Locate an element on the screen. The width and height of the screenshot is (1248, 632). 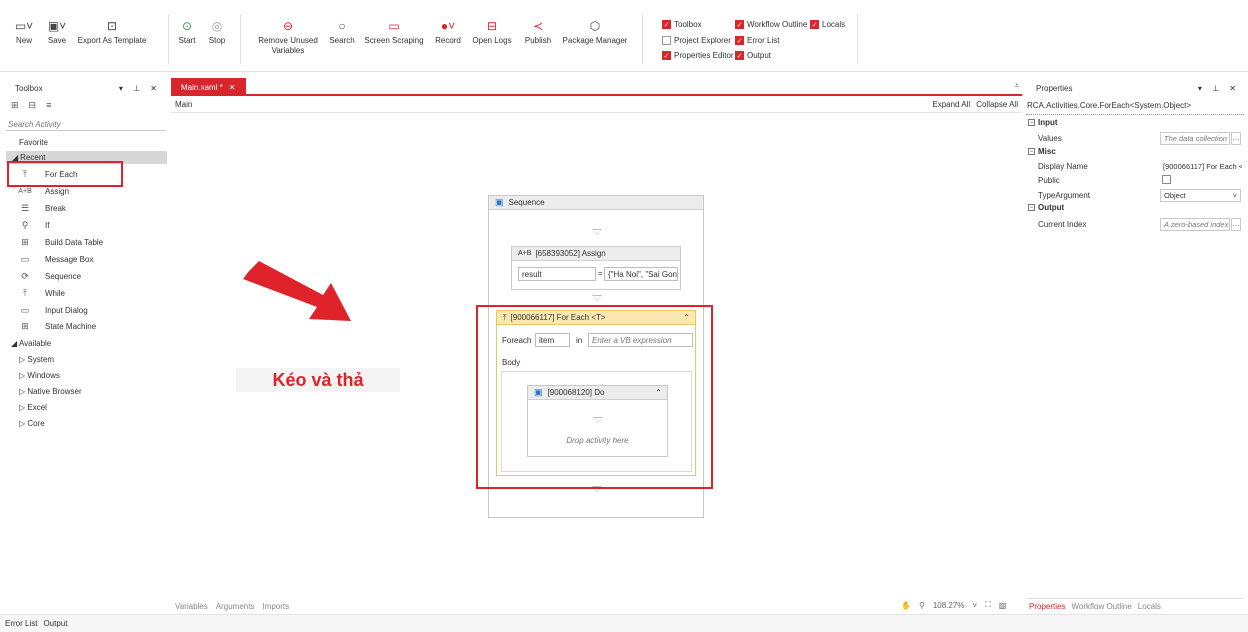
close-tab-icon: ✕ is located at coordinates (232, 87).